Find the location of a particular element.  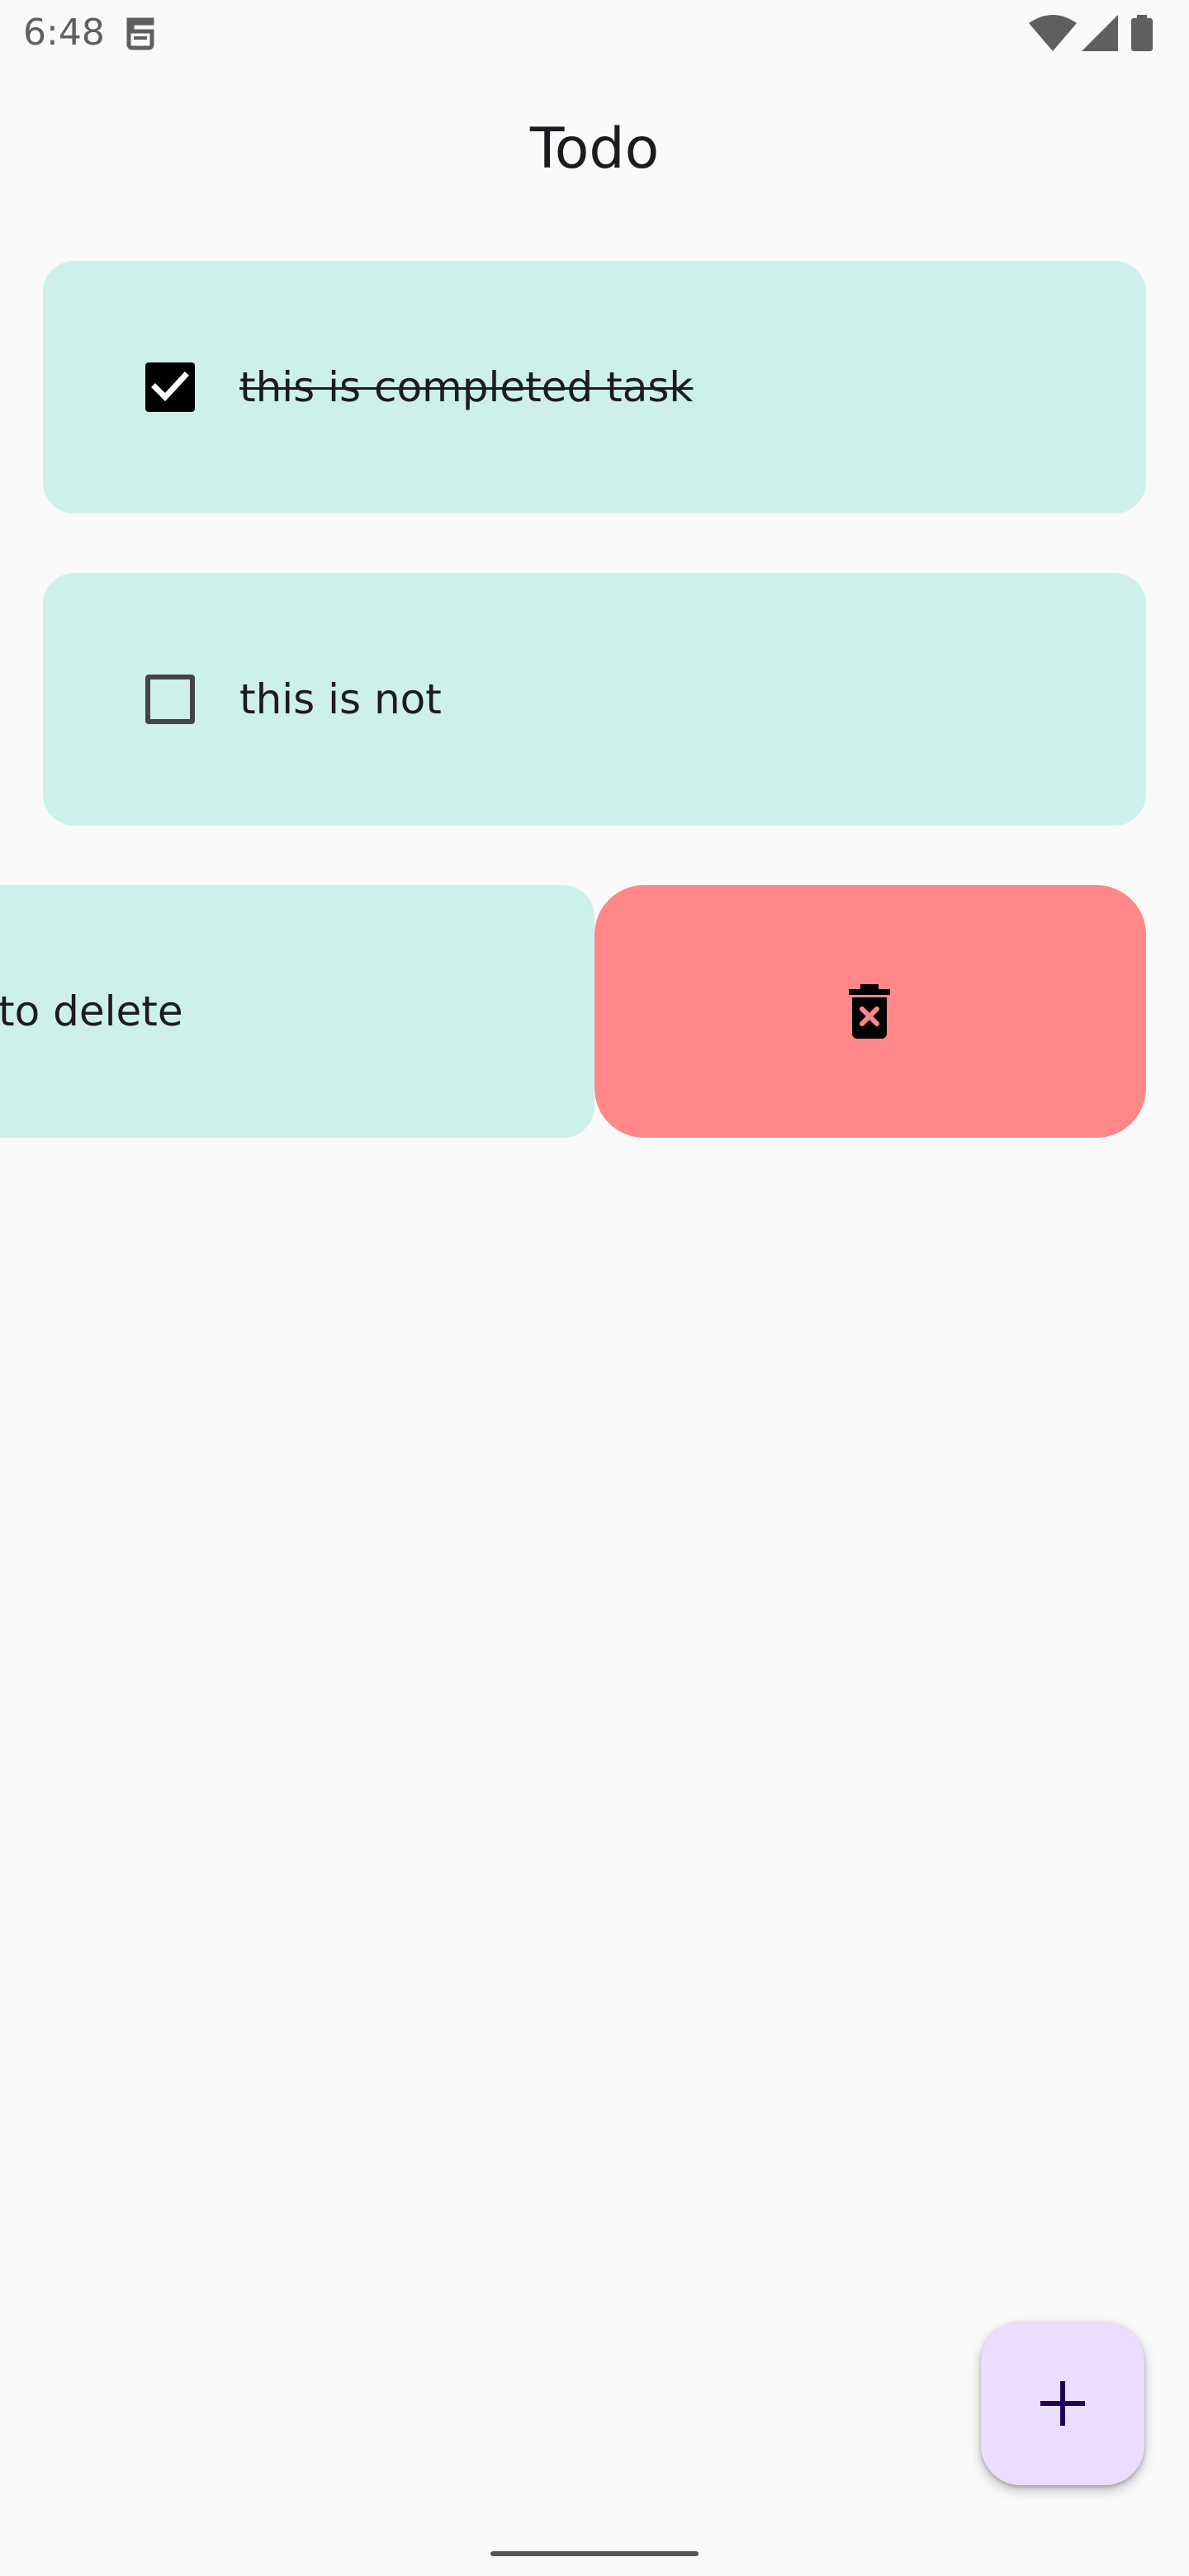

wifi-icon is located at coordinates (1053, 33).